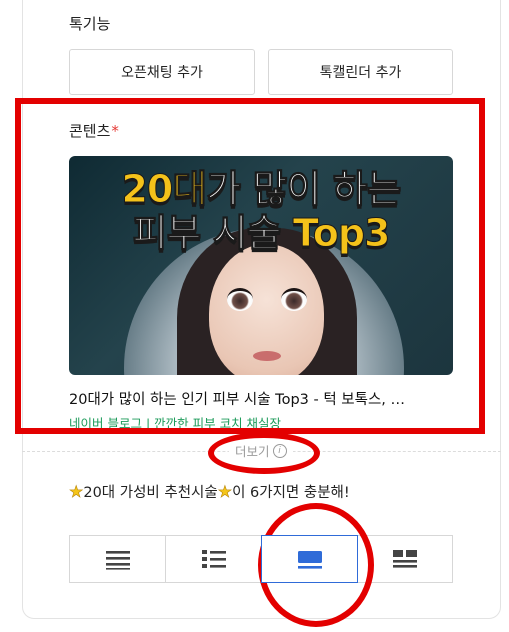 The height and width of the screenshot is (632, 509). I want to click on layout-selector, so click(261, 559).